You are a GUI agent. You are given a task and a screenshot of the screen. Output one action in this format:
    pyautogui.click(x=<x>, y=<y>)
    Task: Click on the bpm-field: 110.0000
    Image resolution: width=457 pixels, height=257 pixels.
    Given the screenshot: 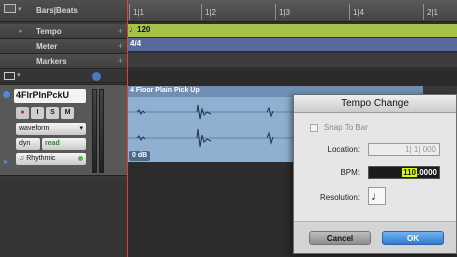 What is the action you would take?
    pyautogui.click(x=404, y=172)
    